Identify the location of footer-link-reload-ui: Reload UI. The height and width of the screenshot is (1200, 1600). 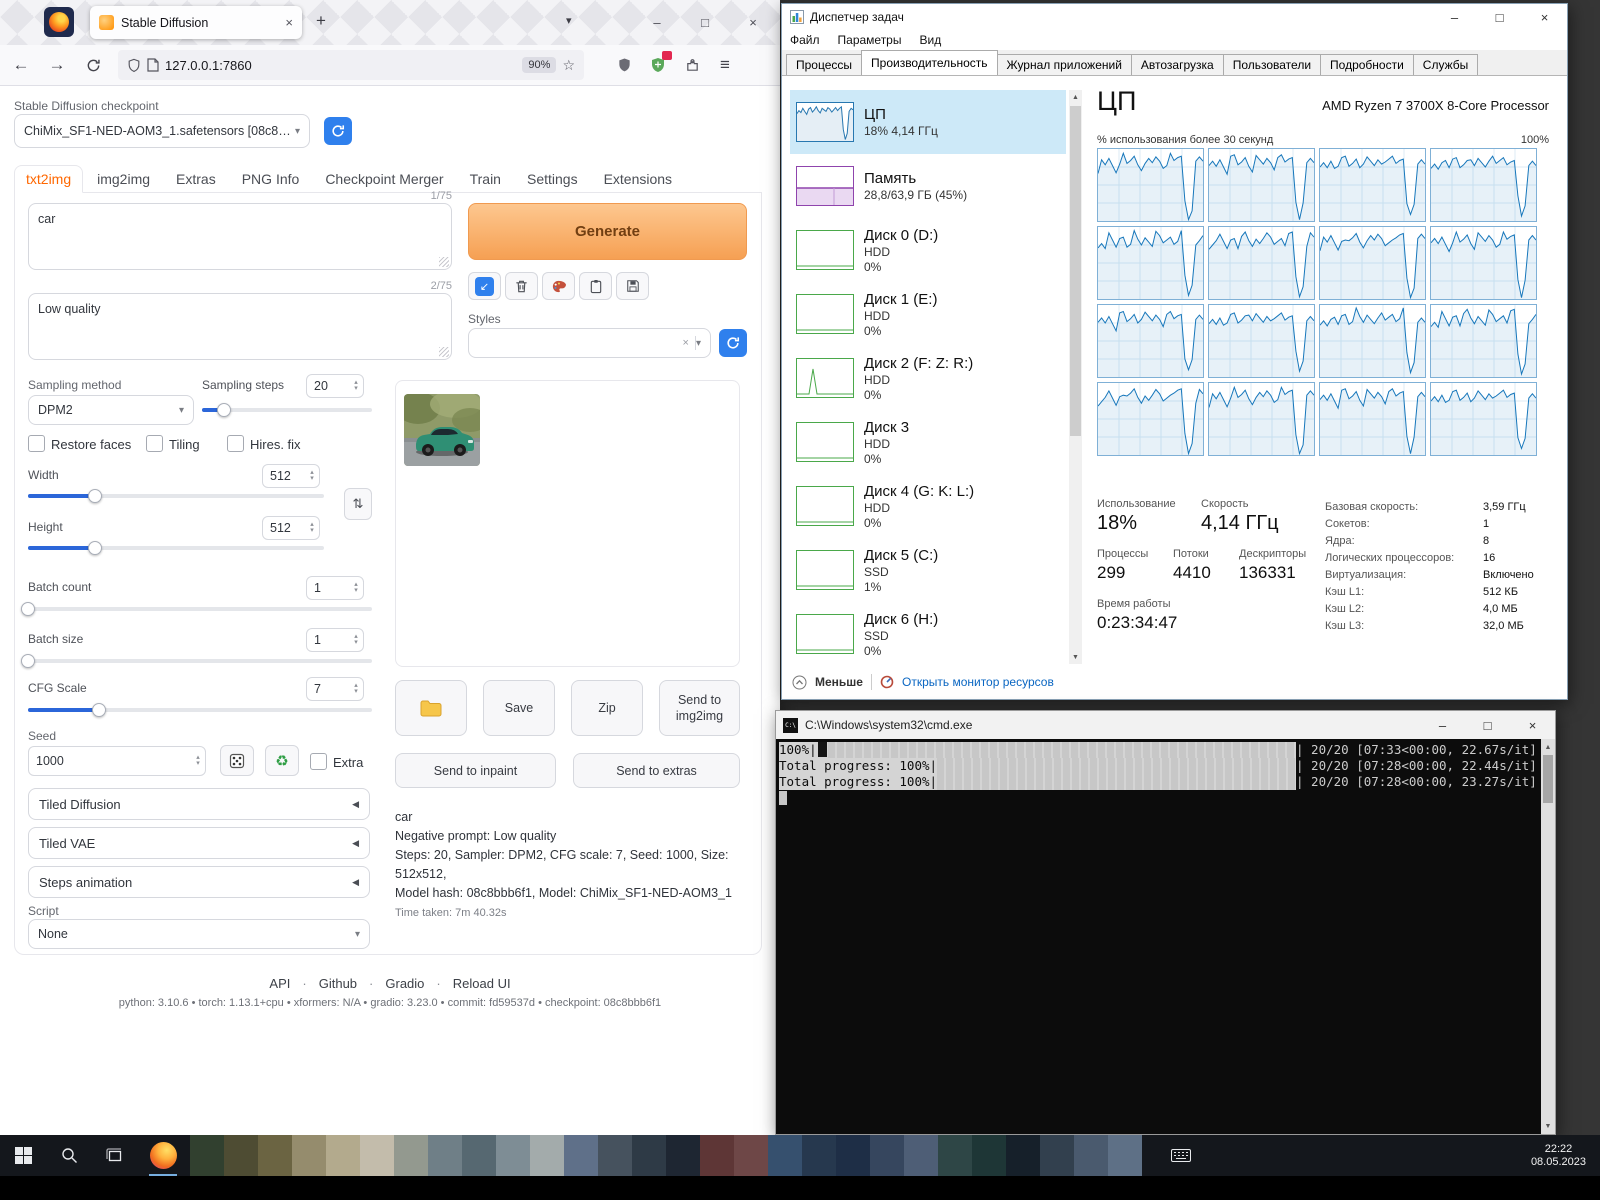
(482, 983).